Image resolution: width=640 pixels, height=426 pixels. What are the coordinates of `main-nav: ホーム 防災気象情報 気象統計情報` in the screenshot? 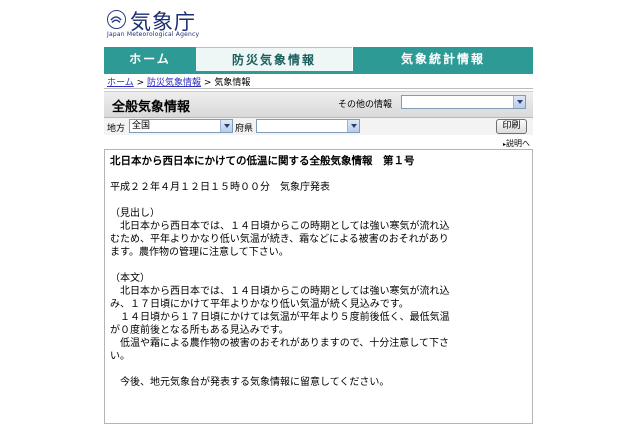 It's located at (318, 59).